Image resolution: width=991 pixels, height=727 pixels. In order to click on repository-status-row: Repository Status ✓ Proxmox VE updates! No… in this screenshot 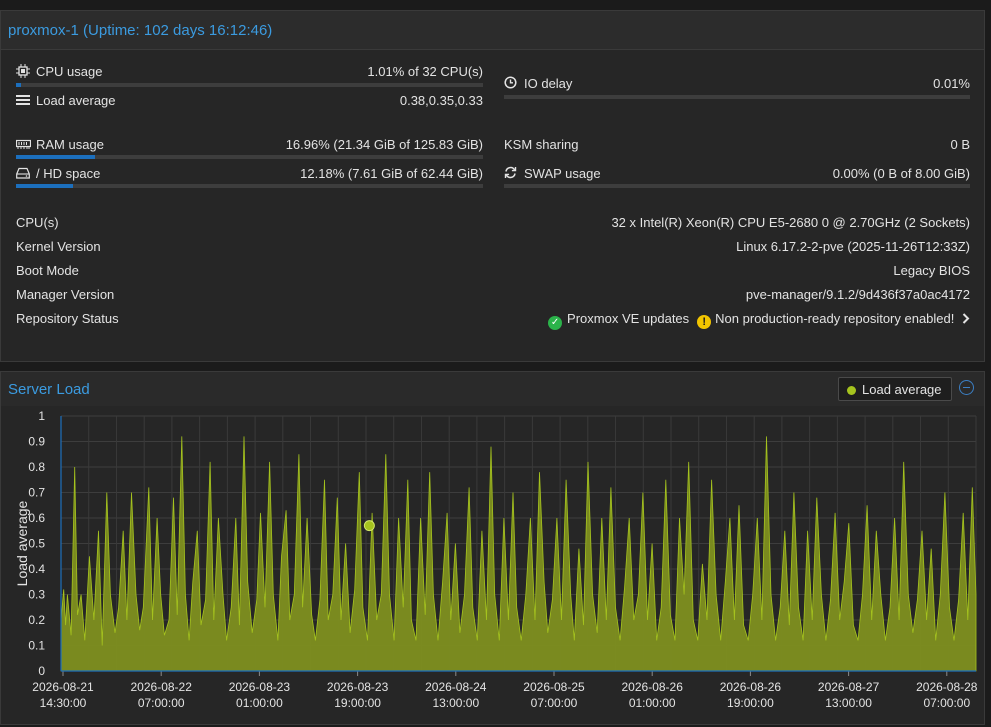, I will do `click(493, 320)`.